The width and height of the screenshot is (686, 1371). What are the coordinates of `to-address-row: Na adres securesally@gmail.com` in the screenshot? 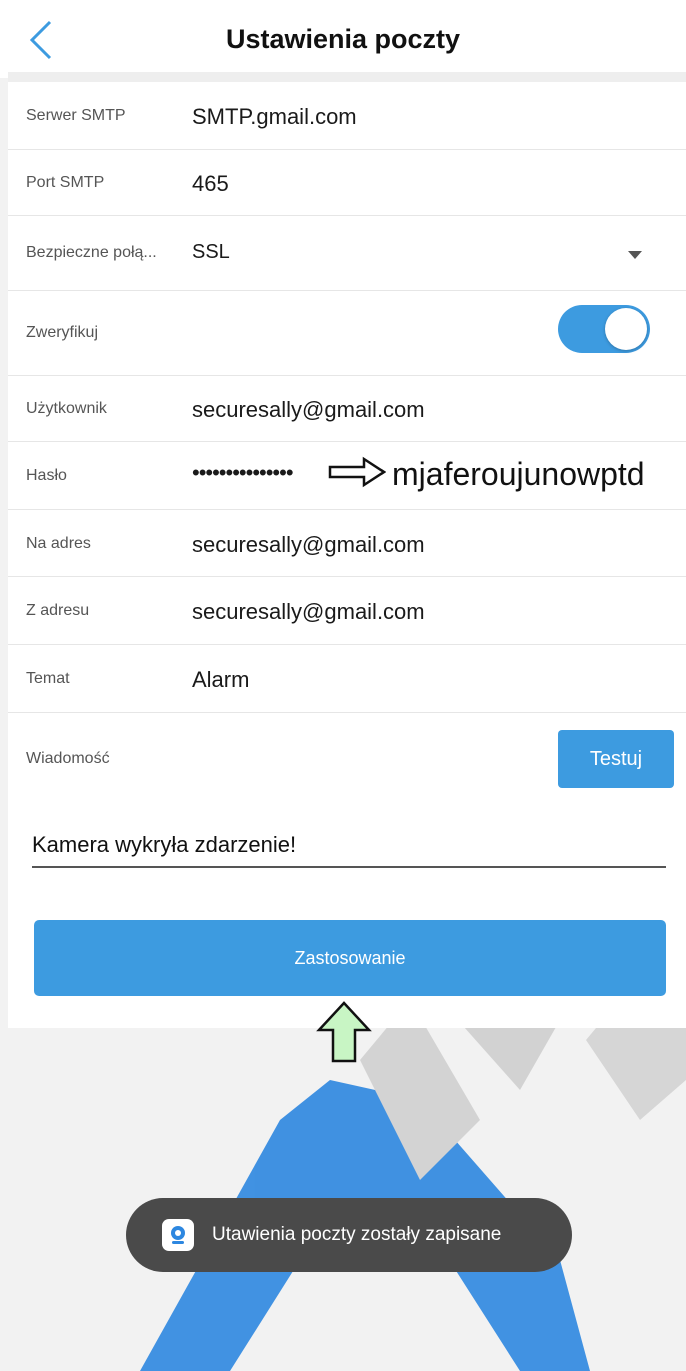 It's located at (347, 543).